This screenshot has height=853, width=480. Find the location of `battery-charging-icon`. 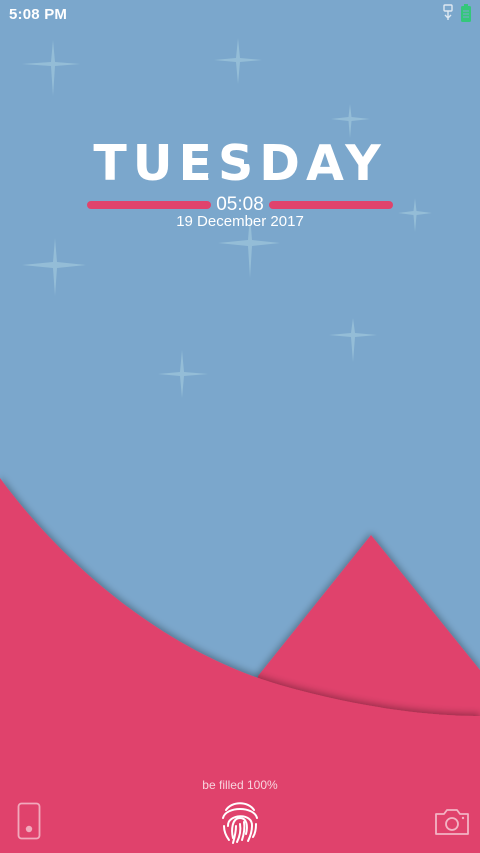

battery-charging-icon is located at coordinates (466, 13).